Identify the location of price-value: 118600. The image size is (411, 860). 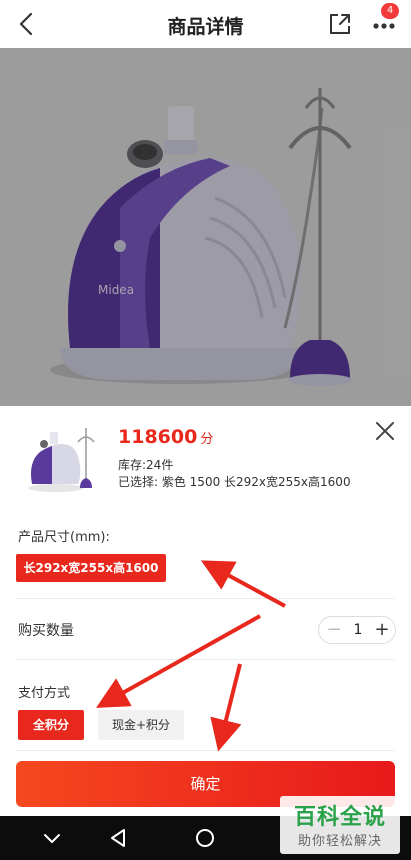
(158, 437).